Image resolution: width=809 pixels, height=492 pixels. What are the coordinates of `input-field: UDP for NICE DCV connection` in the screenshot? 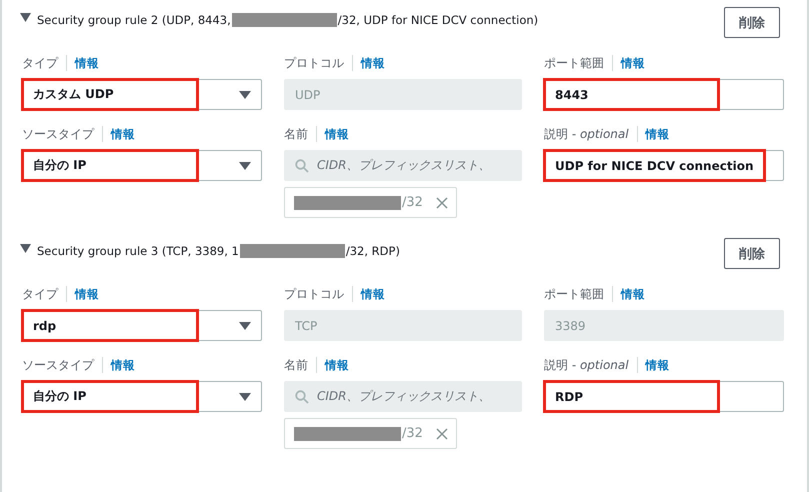 It's located at (664, 165).